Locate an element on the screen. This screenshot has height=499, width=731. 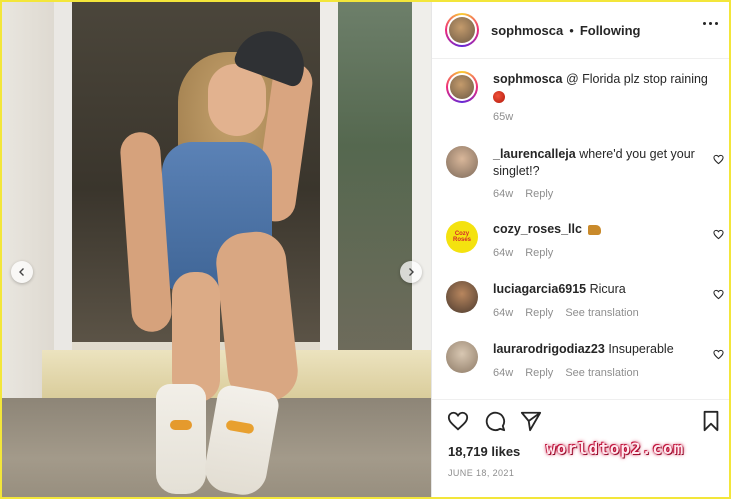
comment-username: cozy_roses_llc is located at coordinates (537, 229).